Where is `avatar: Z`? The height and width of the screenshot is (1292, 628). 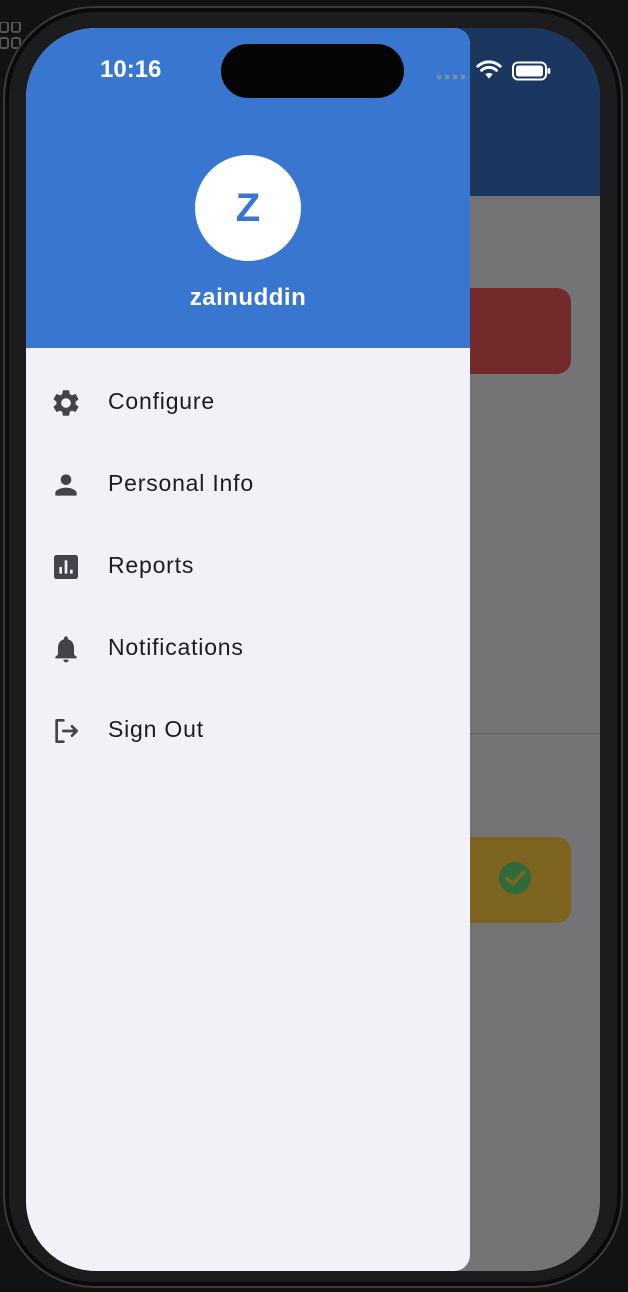
avatar: Z is located at coordinates (248, 208).